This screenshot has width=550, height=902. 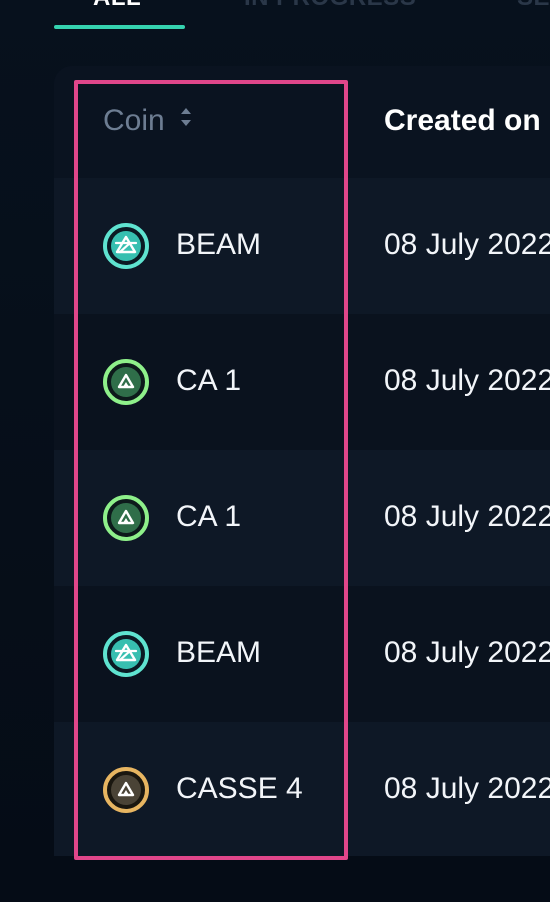 I want to click on tab-in-progress: IN PROGRESS, so click(x=330, y=6).